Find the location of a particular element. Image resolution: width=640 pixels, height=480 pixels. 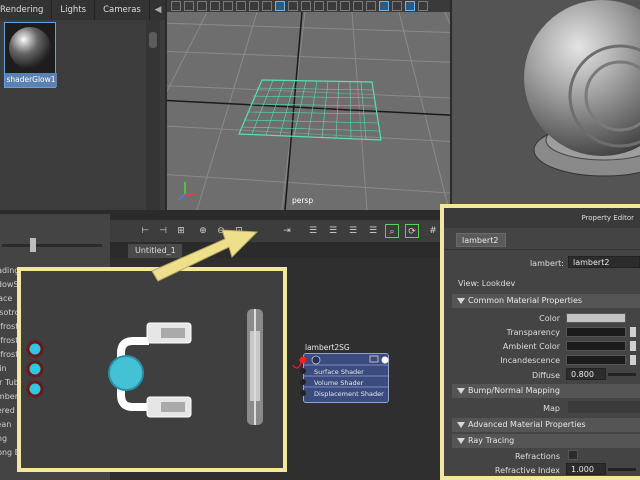

section-common-material: Common Material Properties is located at coordinates (546, 301).